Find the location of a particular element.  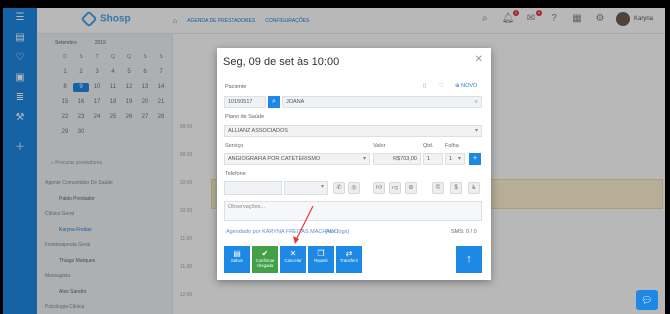

block-icon: ⊘ is located at coordinates (411, 188).